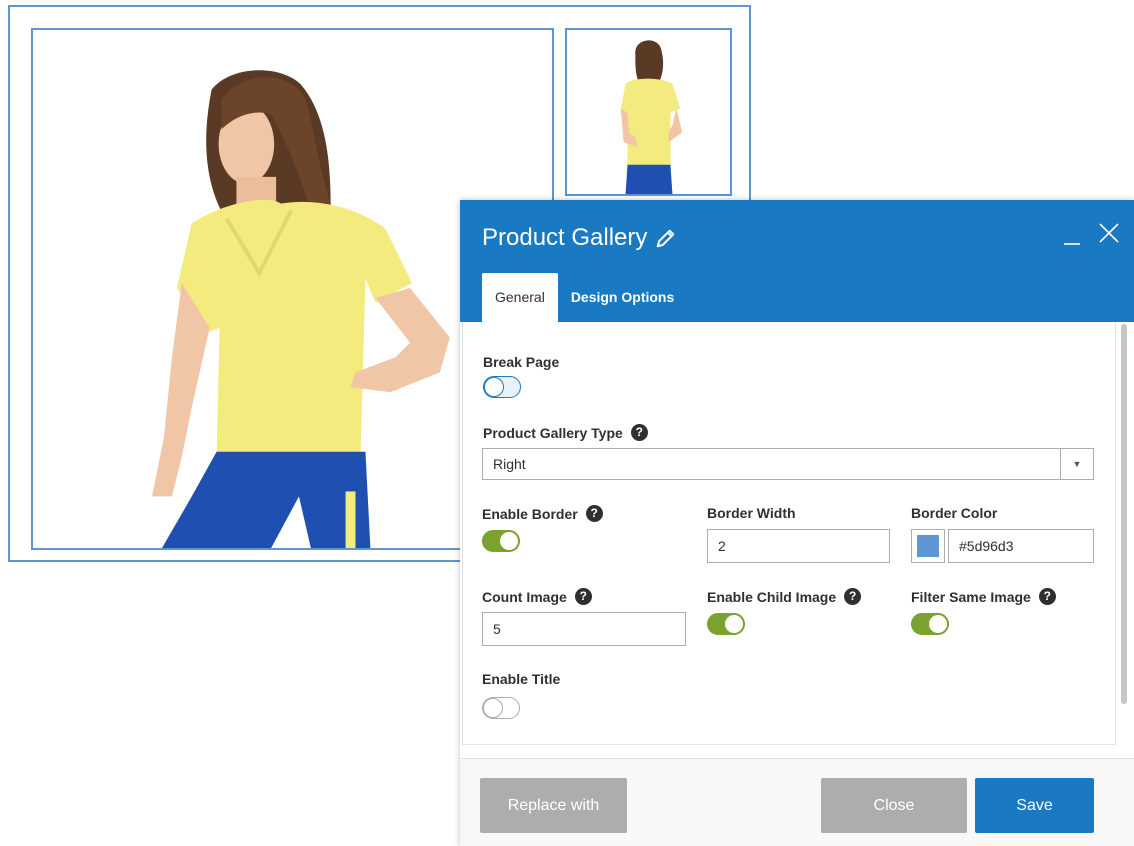 This screenshot has width=1134, height=846. I want to click on pencil-icon, so click(666, 238).